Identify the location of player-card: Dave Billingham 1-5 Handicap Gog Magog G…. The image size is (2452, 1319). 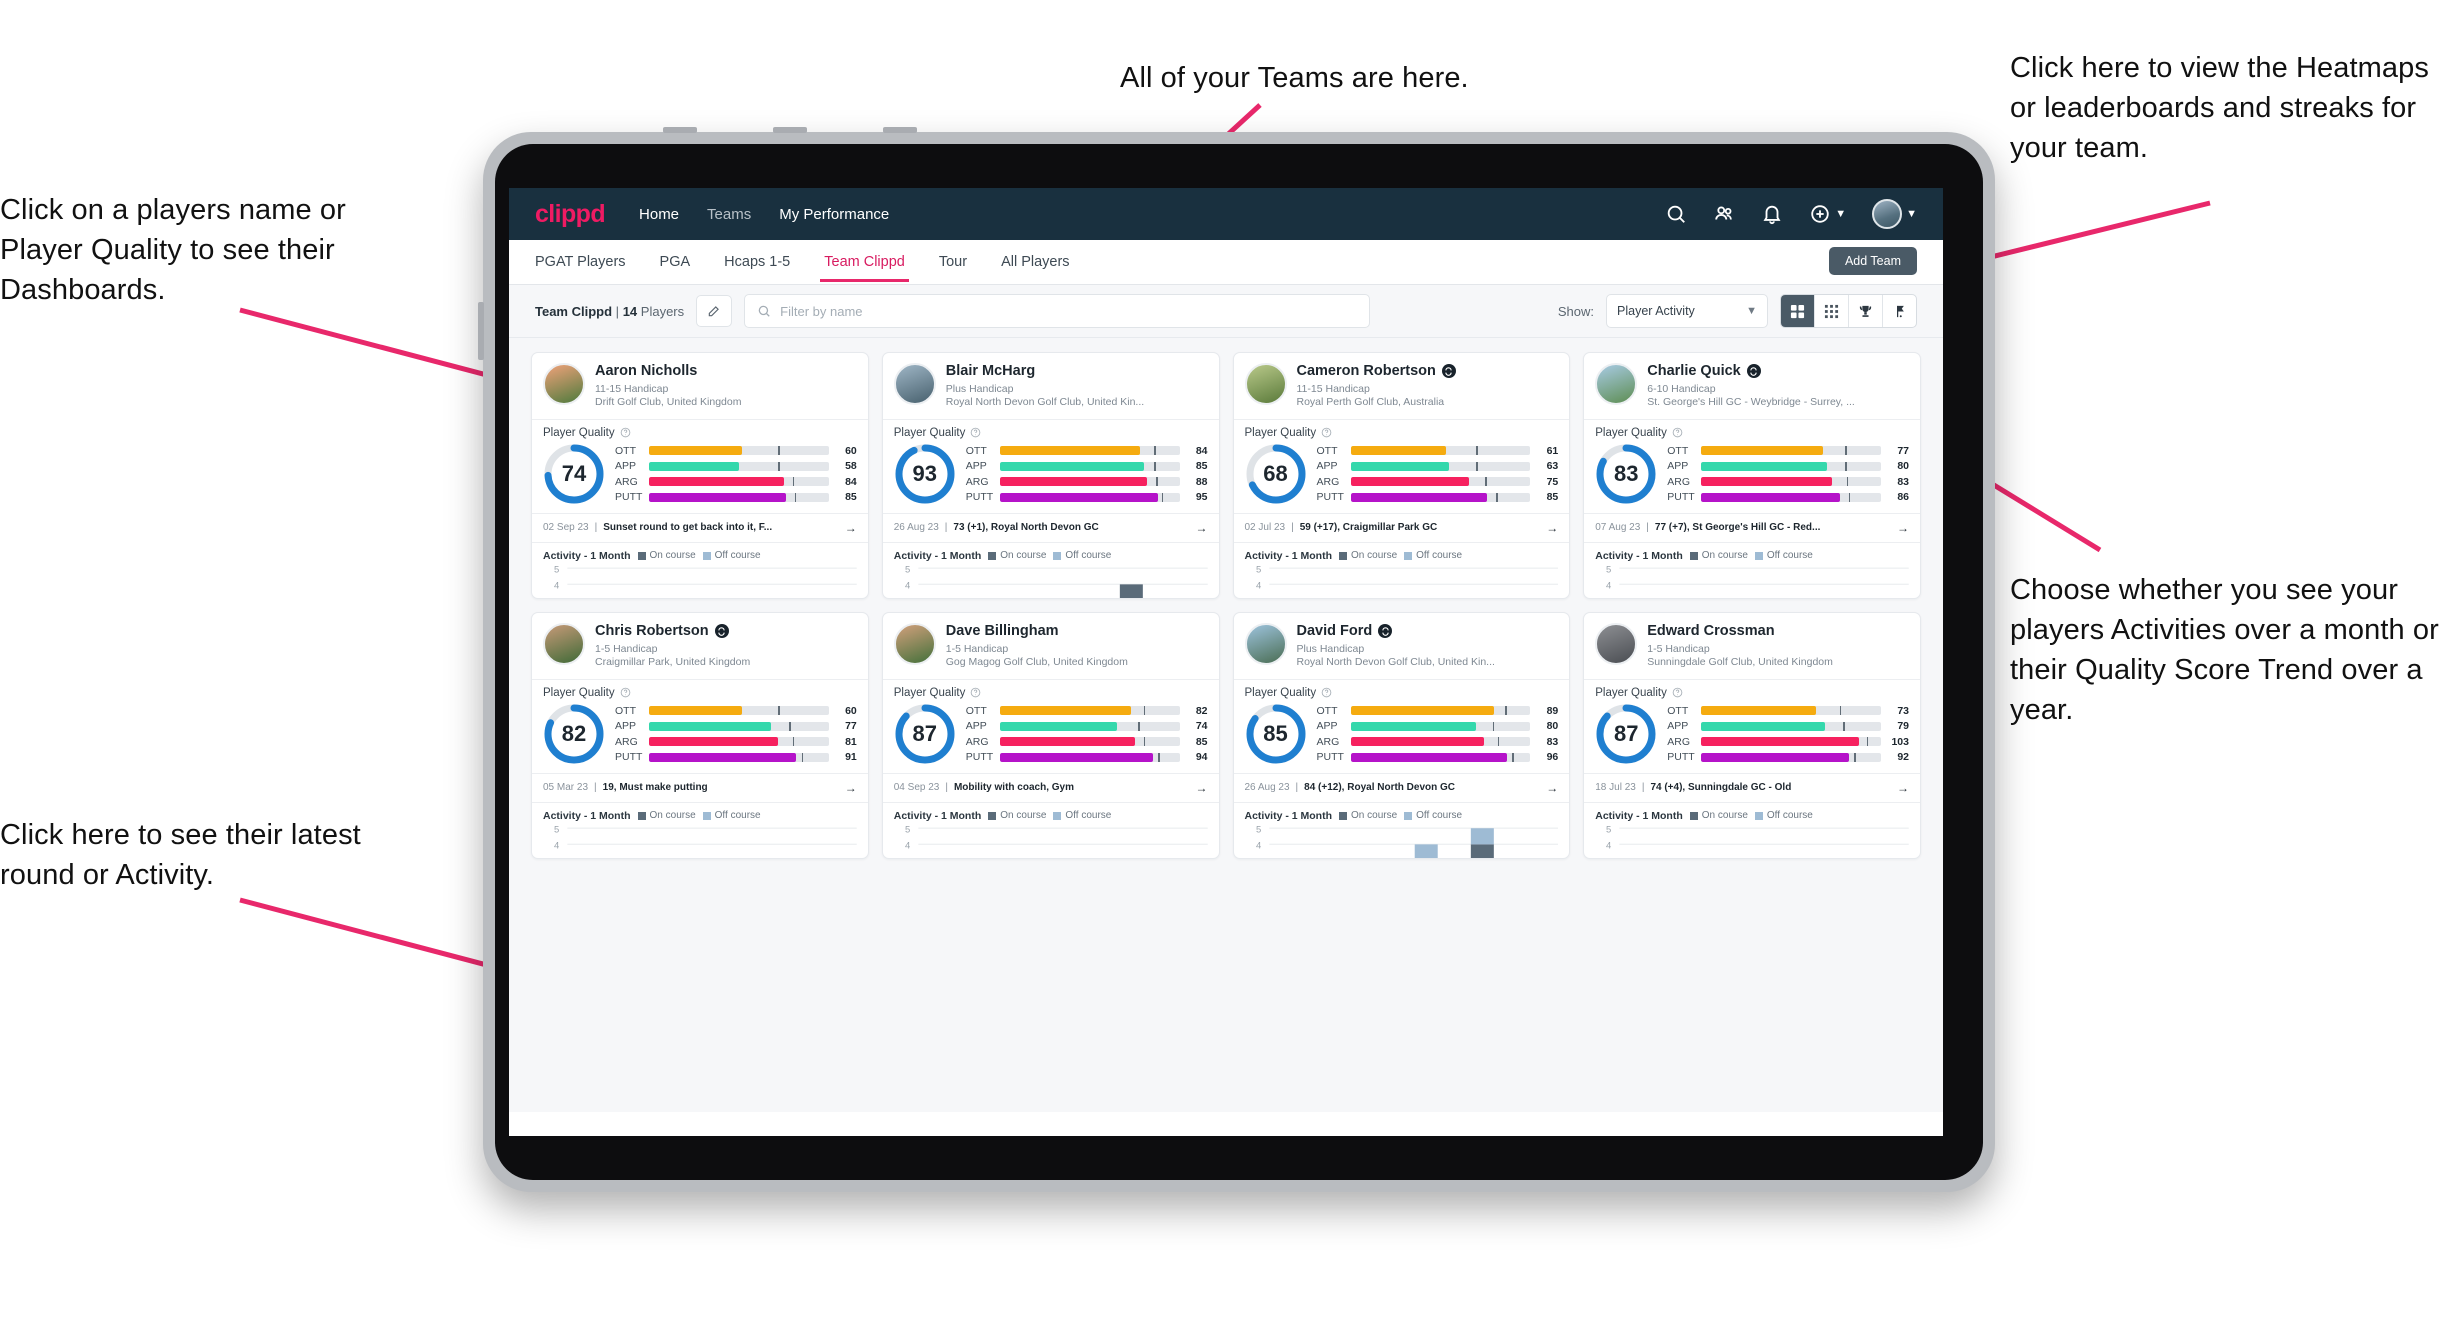
(1050, 735).